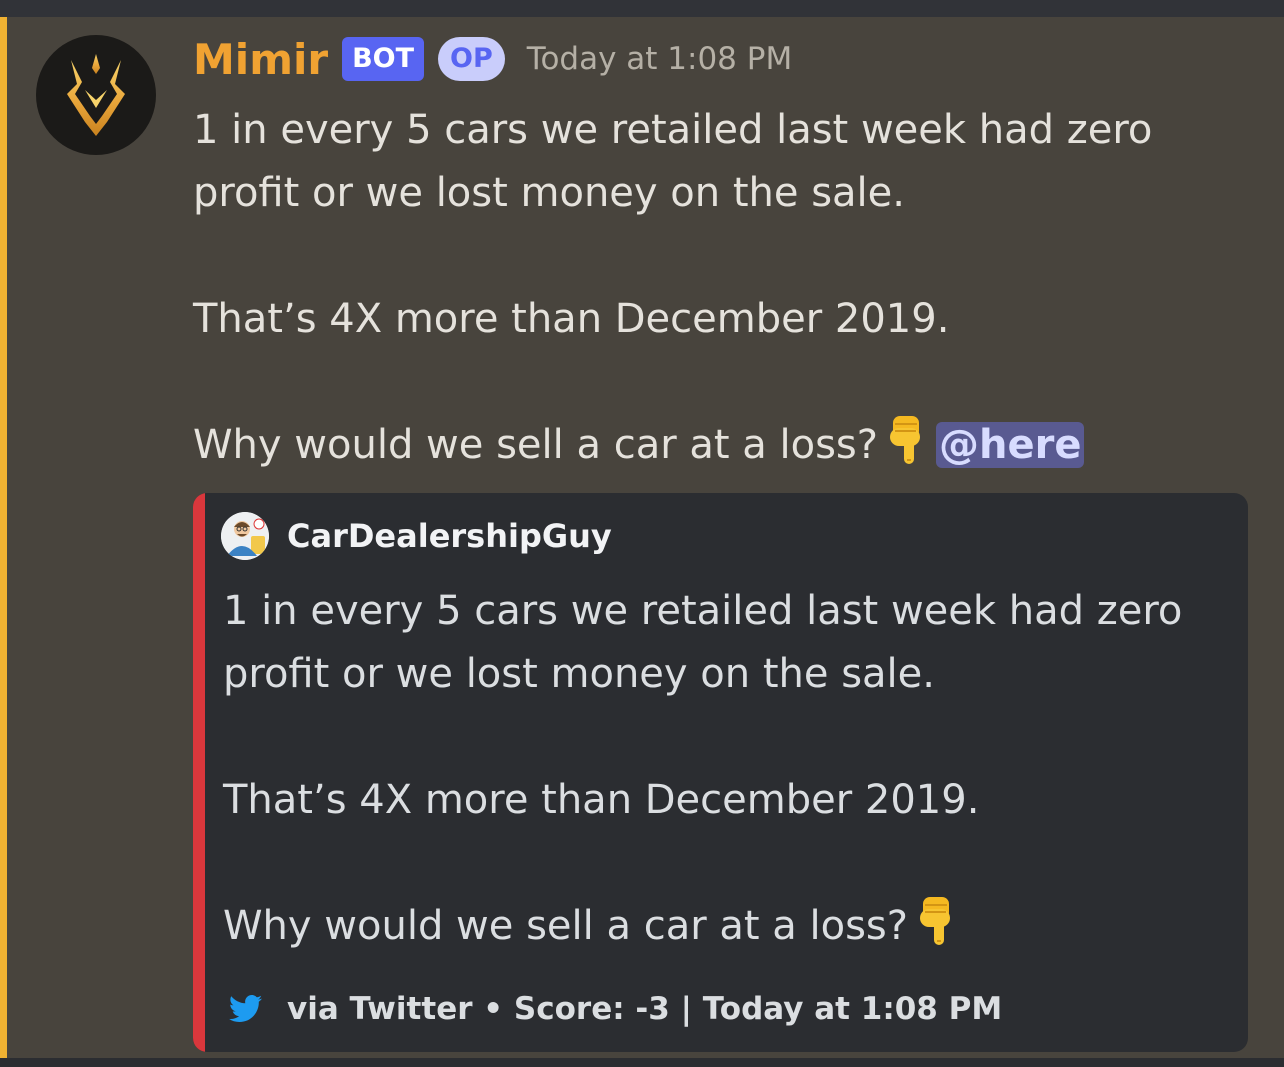 Image resolution: width=1284 pixels, height=1067 pixels. I want to click on author-name: Mimir, so click(260, 59).